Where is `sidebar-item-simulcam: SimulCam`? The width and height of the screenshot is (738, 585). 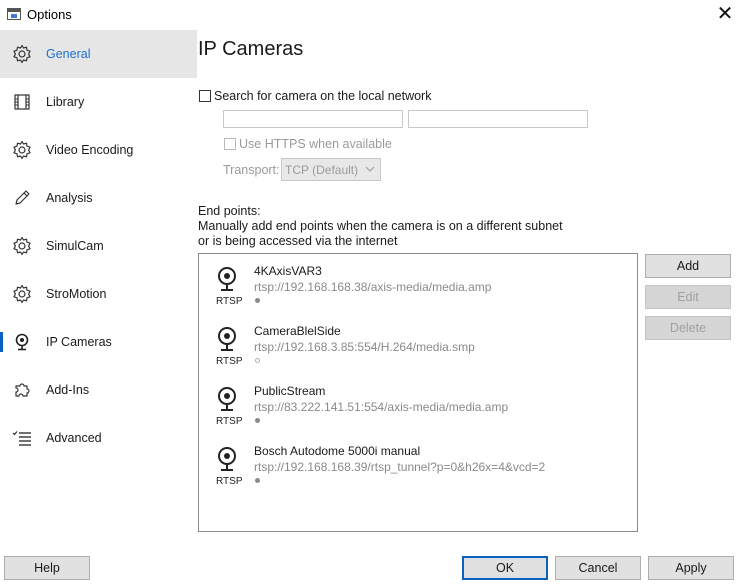
sidebar-item-simulcam: SimulCam is located at coordinates (98, 246).